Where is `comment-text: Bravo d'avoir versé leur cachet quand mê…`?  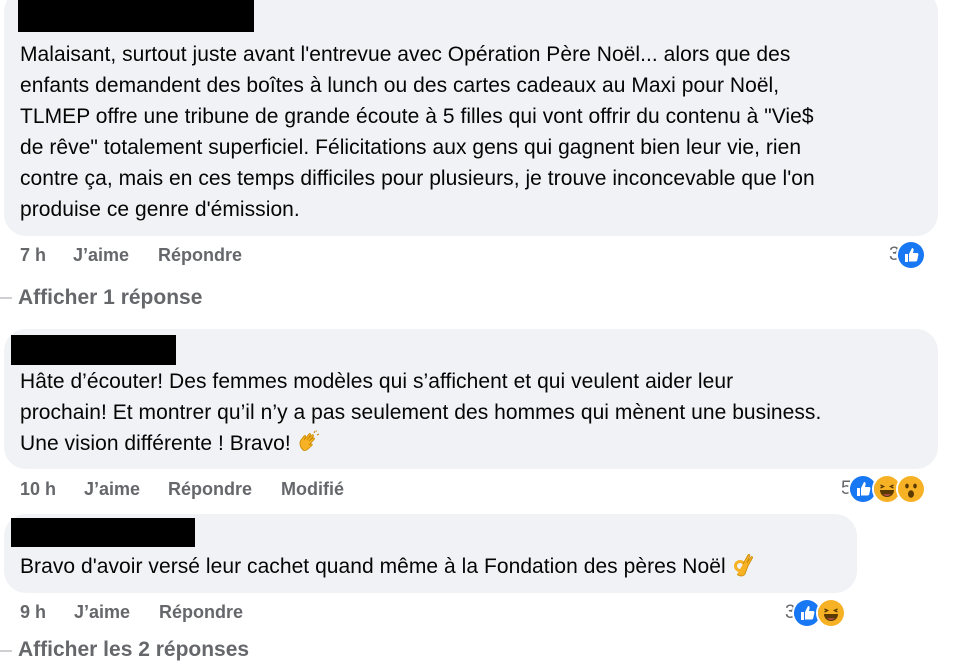 comment-text: Bravo d'avoir versé leur cachet quand mê… is located at coordinates (387, 568).